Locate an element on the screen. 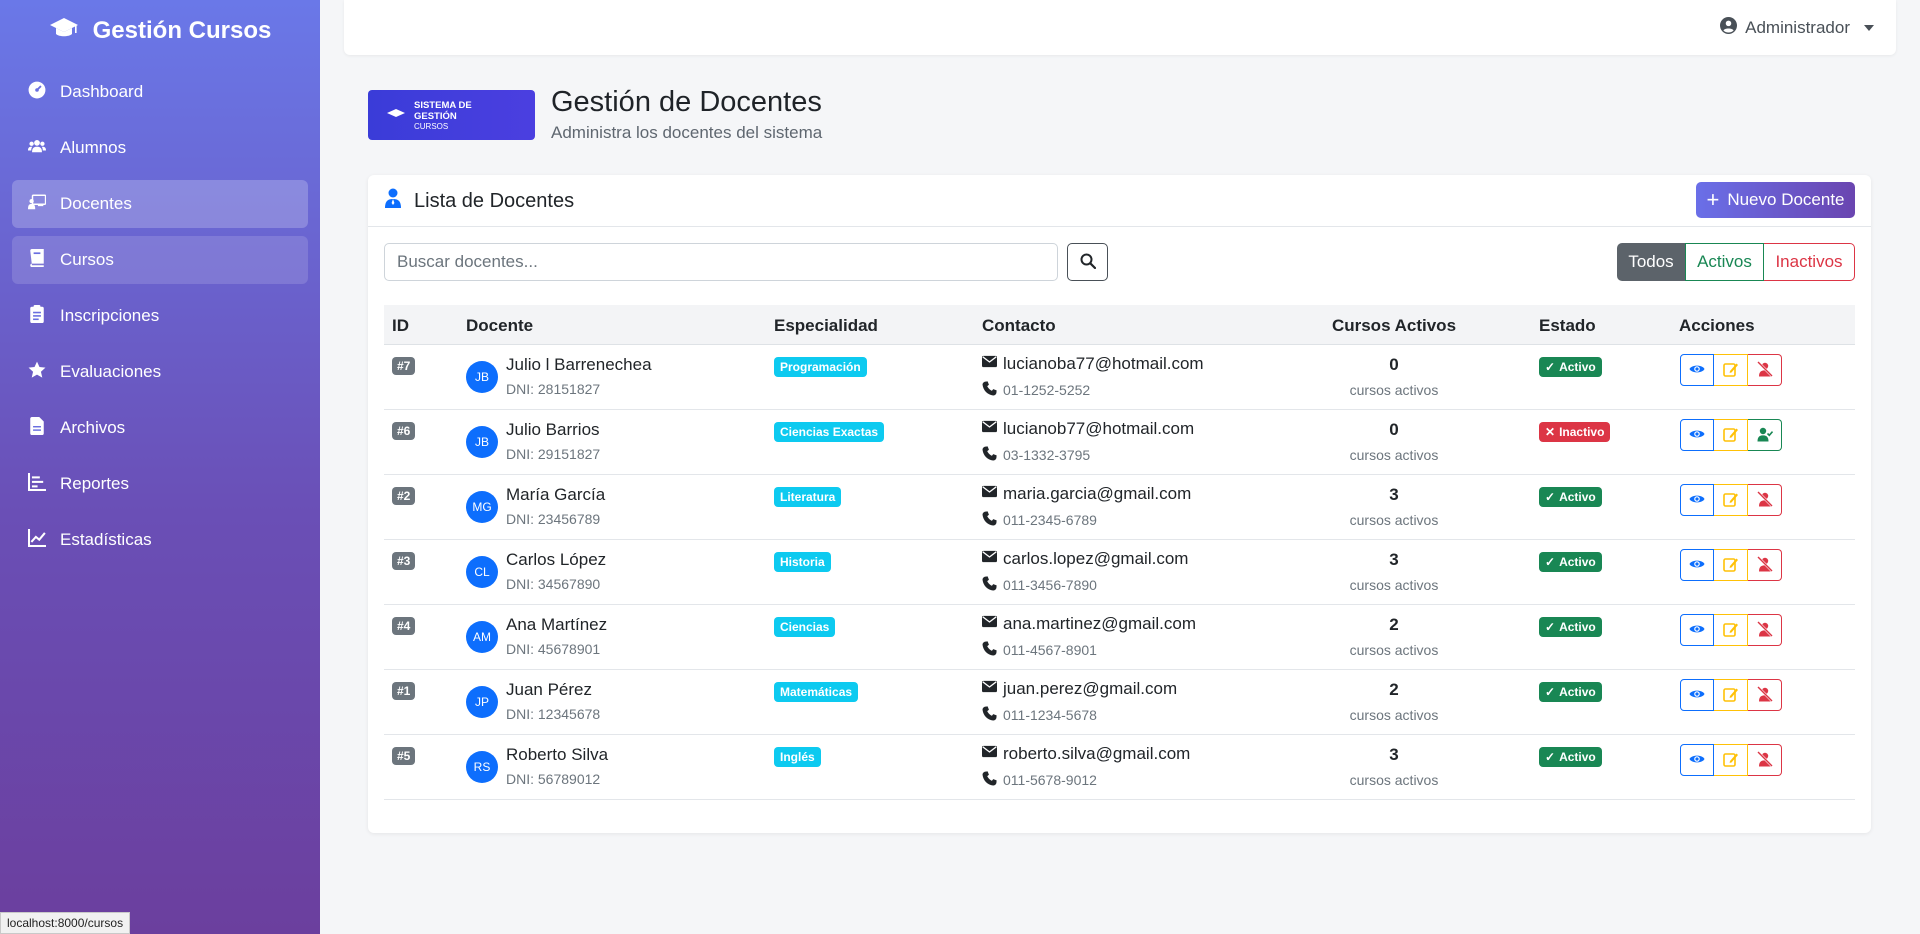 This screenshot has width=1920, height=934. phone-text: 01-1252-5252 is located at coordinates (1047, 390).